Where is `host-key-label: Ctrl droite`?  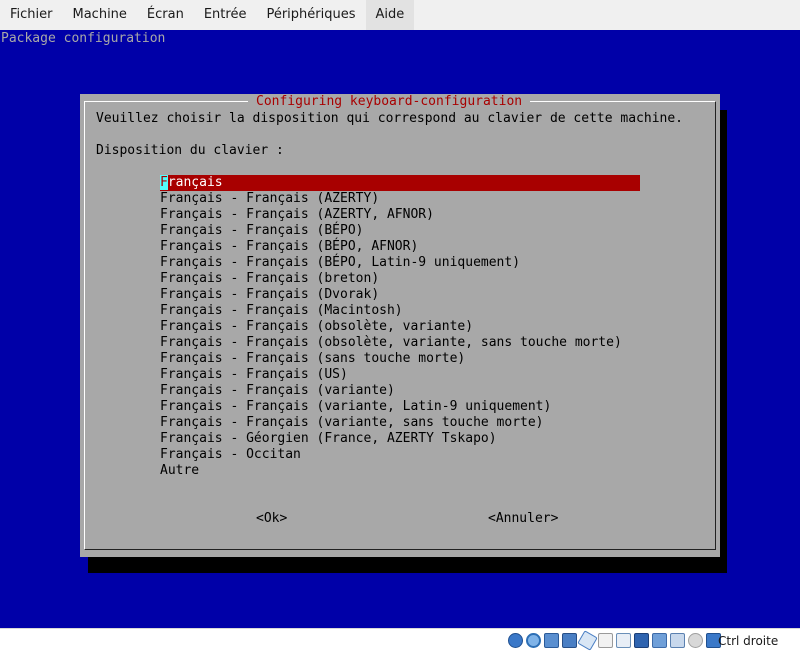 host-key-label: Ctrl droite is located at coordinates (748, 641).